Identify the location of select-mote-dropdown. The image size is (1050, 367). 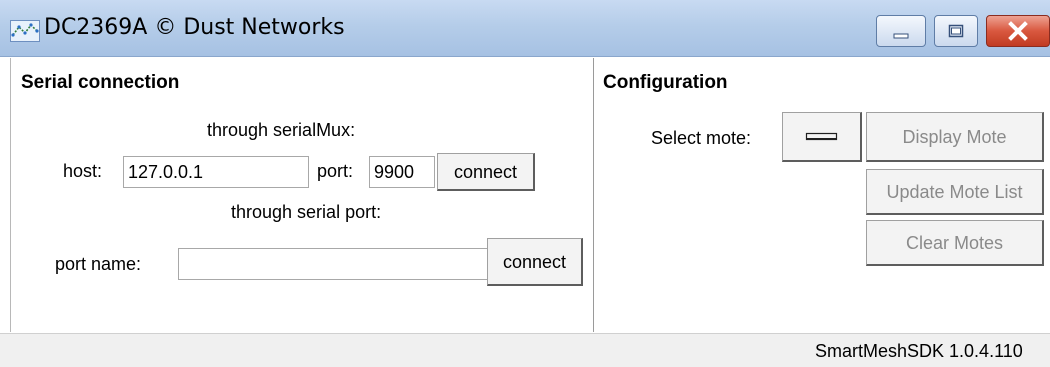
(822, 137).